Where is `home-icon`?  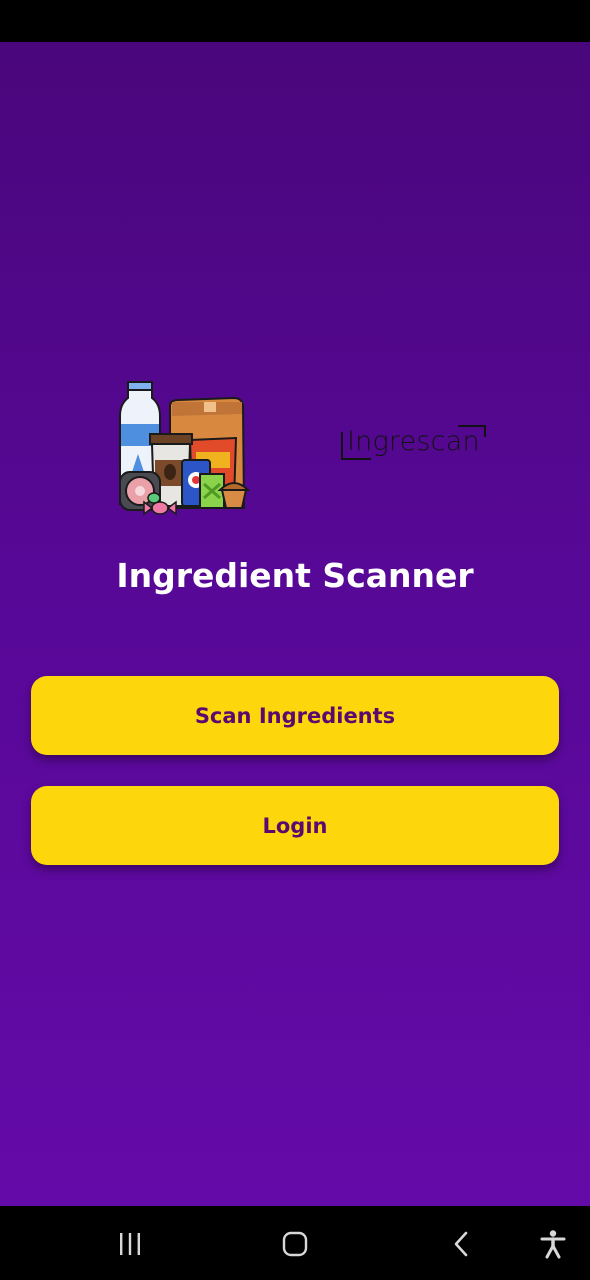
home-icon is located at coordinates (295, 1244).